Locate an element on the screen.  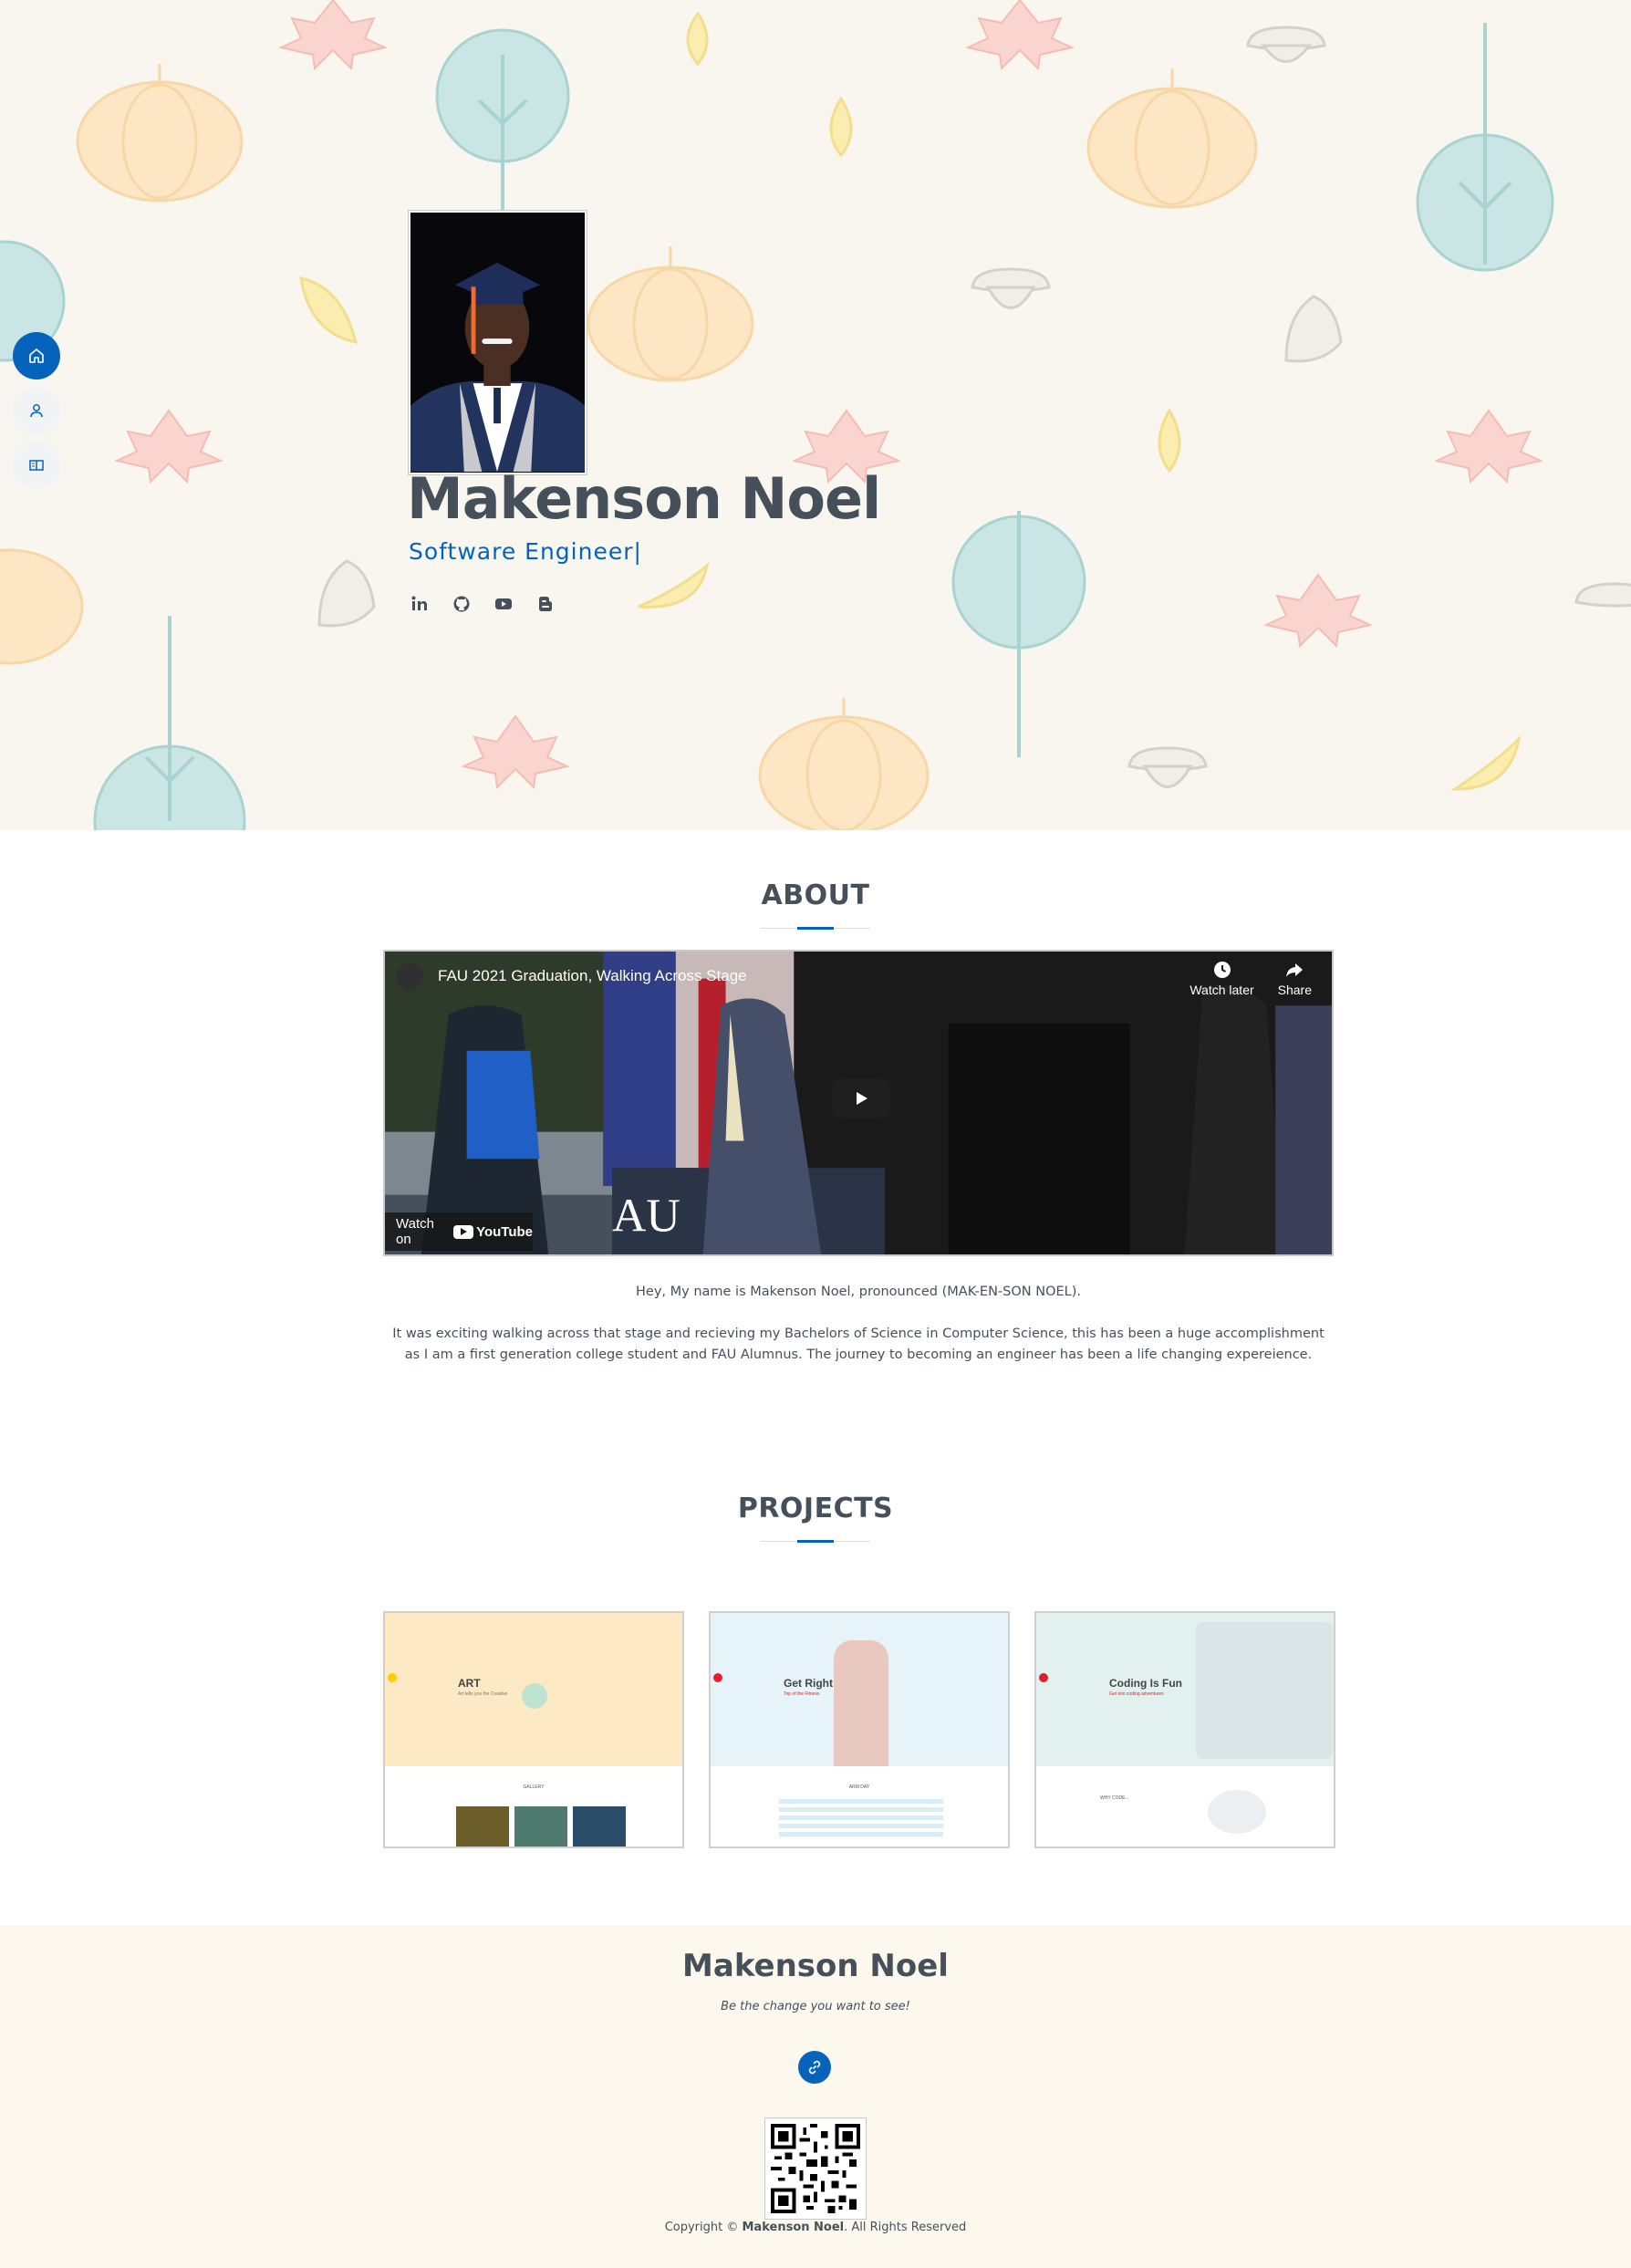
play-button is located at coordinates (861, 1098).